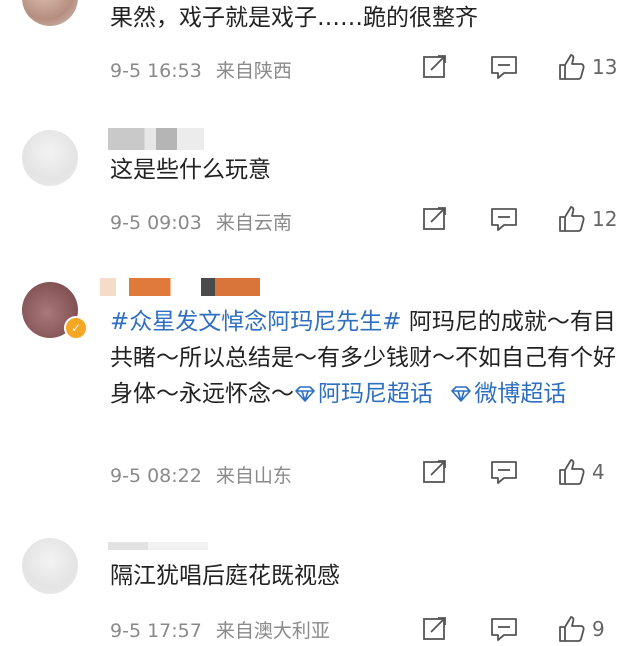 The height and width of the screenshot is (646, 640). I want to click on like-count: 13, so click(605, 67).